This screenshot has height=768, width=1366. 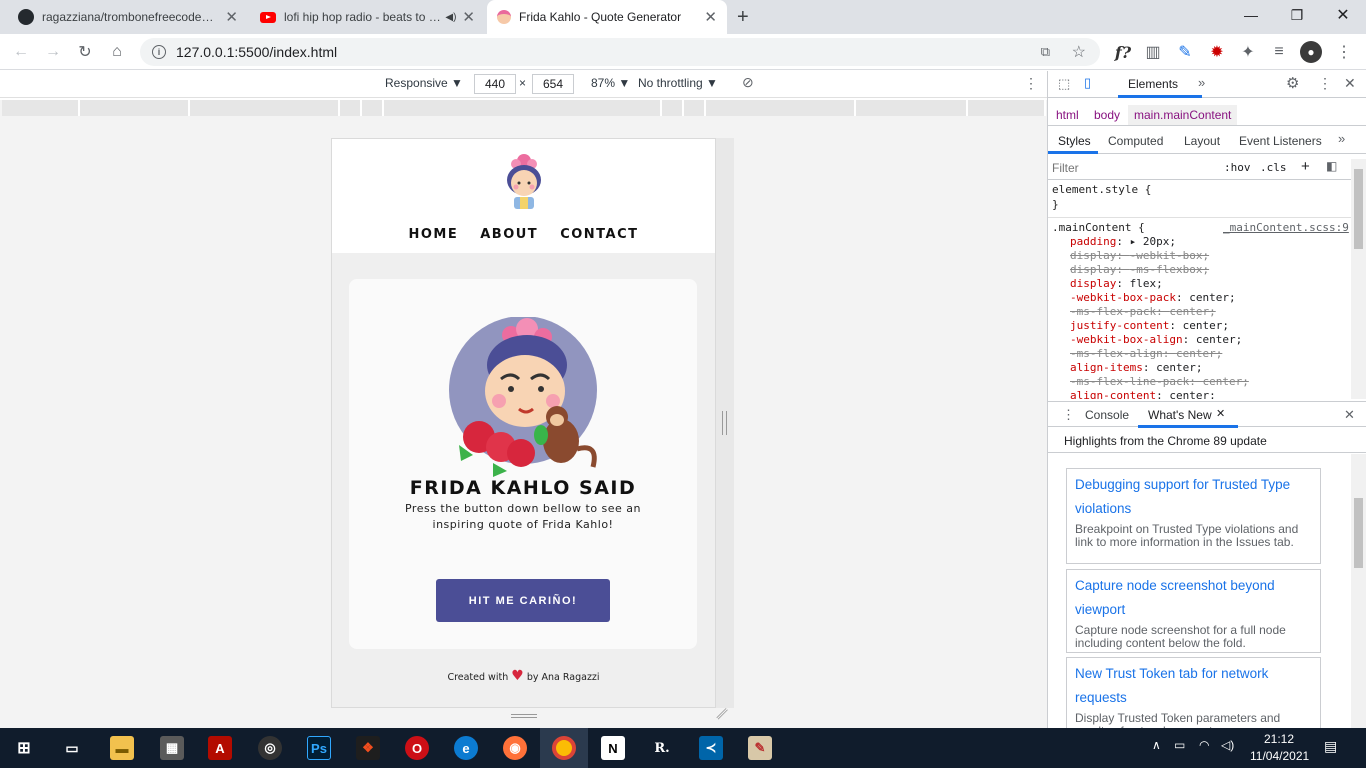 What do you see at coordinates (1279, 52) in the screenshot?
I see `media-icon: ≡` at bounding box center [1279, 52].